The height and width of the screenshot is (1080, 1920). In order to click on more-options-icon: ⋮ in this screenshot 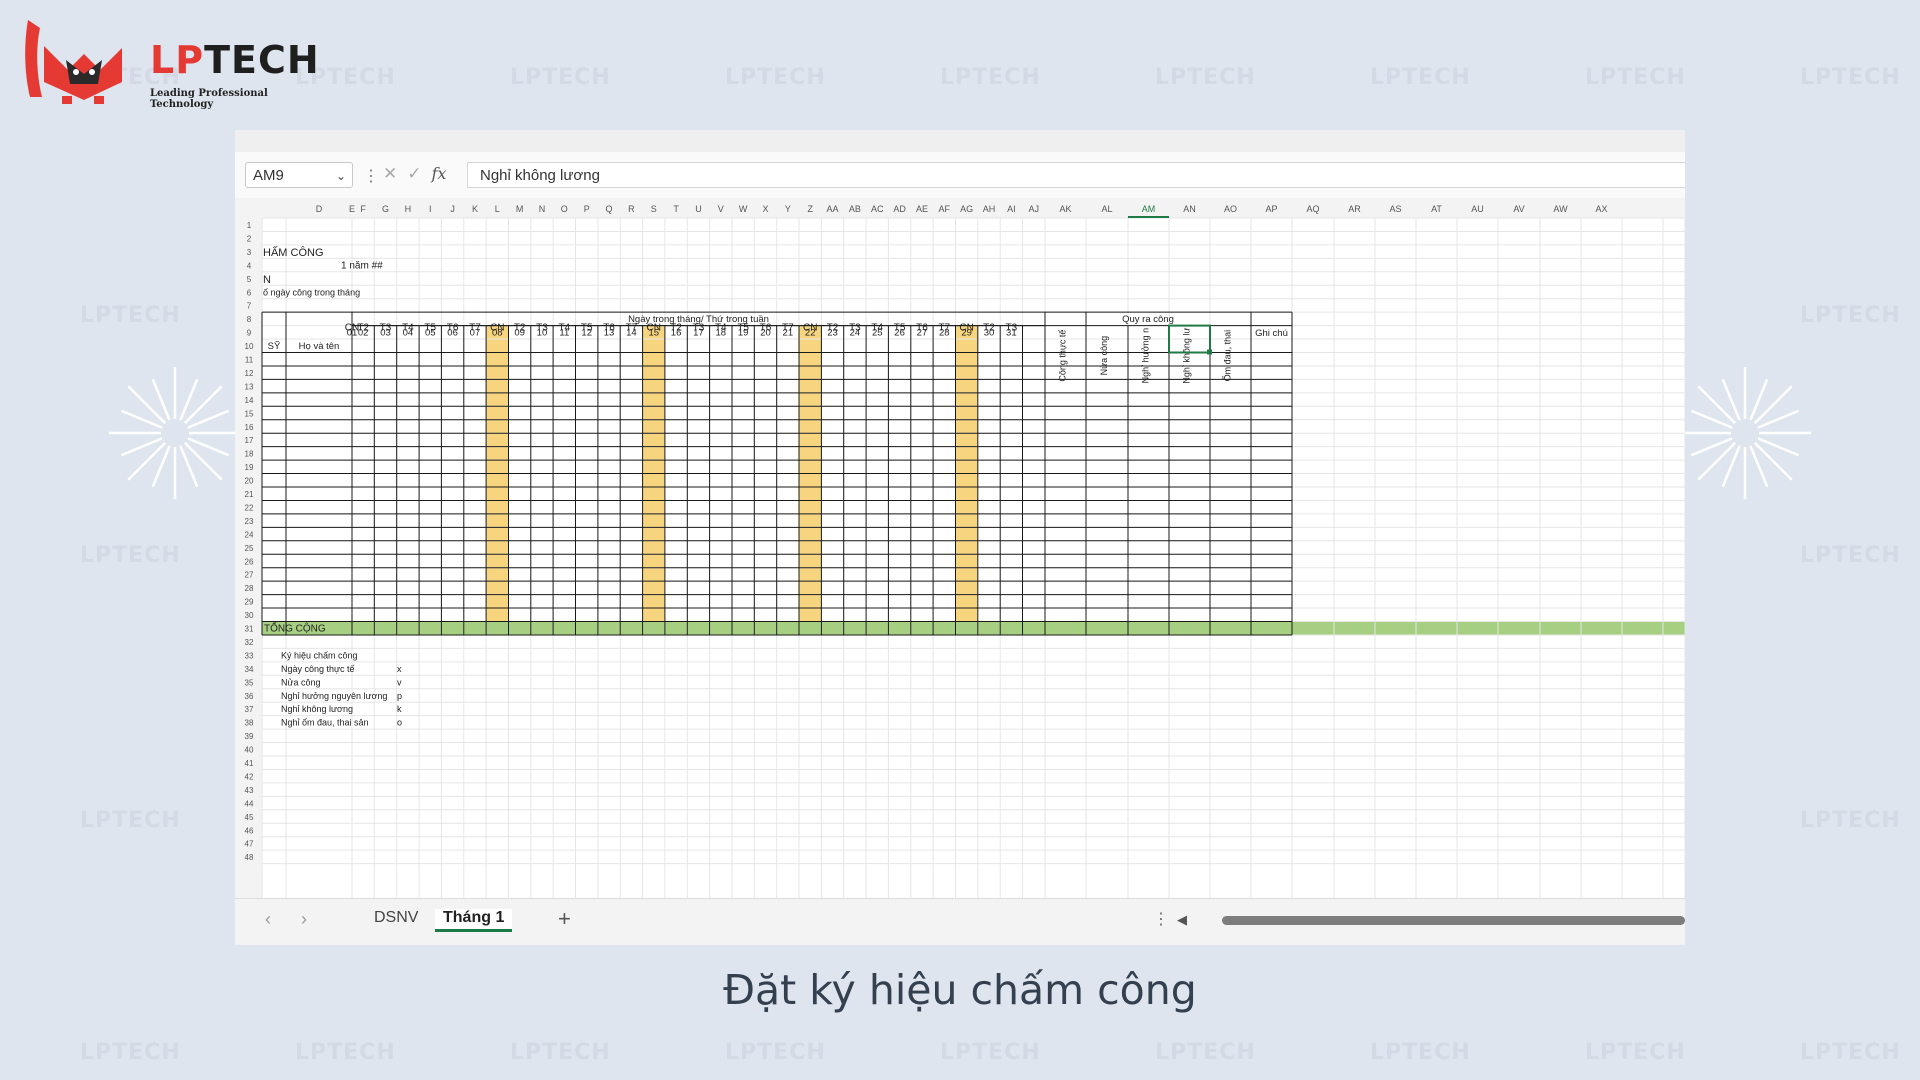, I will do `click(1161, 919)`.